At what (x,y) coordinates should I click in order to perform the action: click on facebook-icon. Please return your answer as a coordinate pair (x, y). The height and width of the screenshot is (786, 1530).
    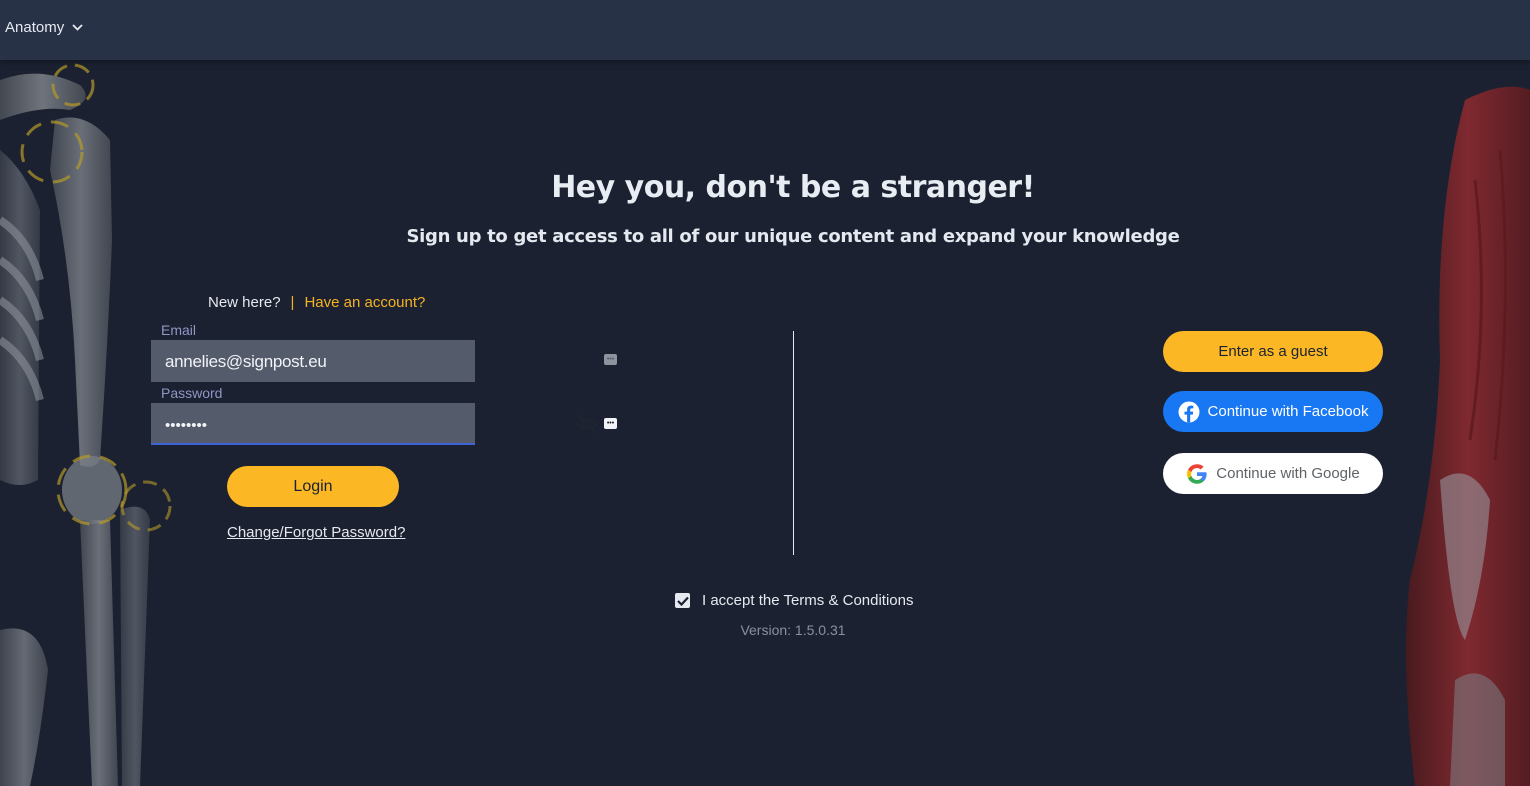
    Looking at the image, I should click on (1189, 411).